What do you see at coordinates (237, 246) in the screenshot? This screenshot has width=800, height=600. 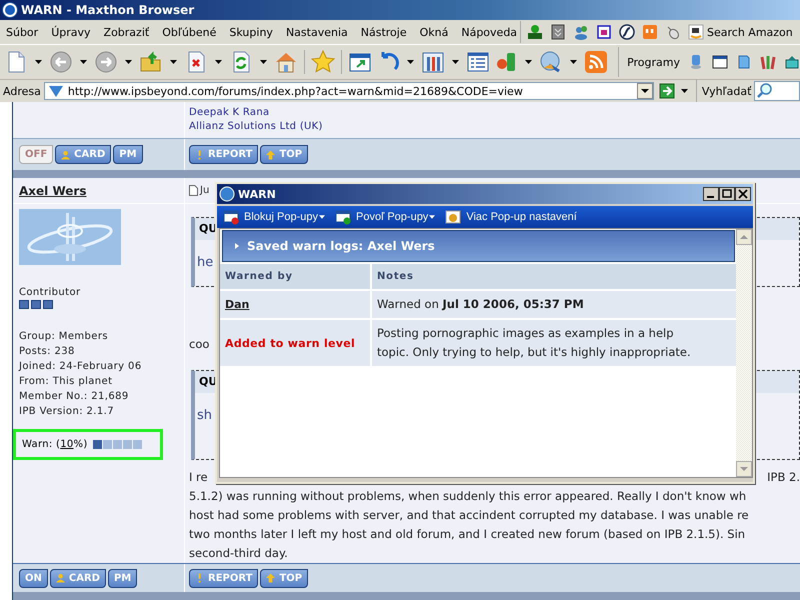 I see `arrow-icon` at bounding box center [237, 246].